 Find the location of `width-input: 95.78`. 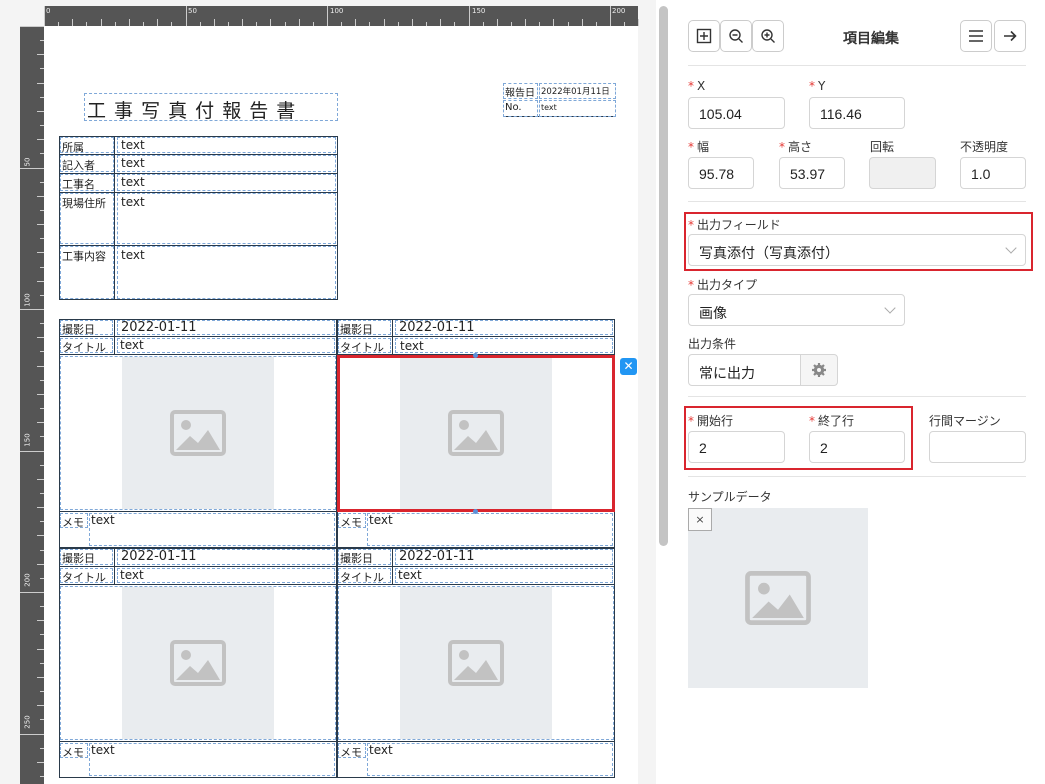

width-input: 95.78 is located at coordinates (721, 173).